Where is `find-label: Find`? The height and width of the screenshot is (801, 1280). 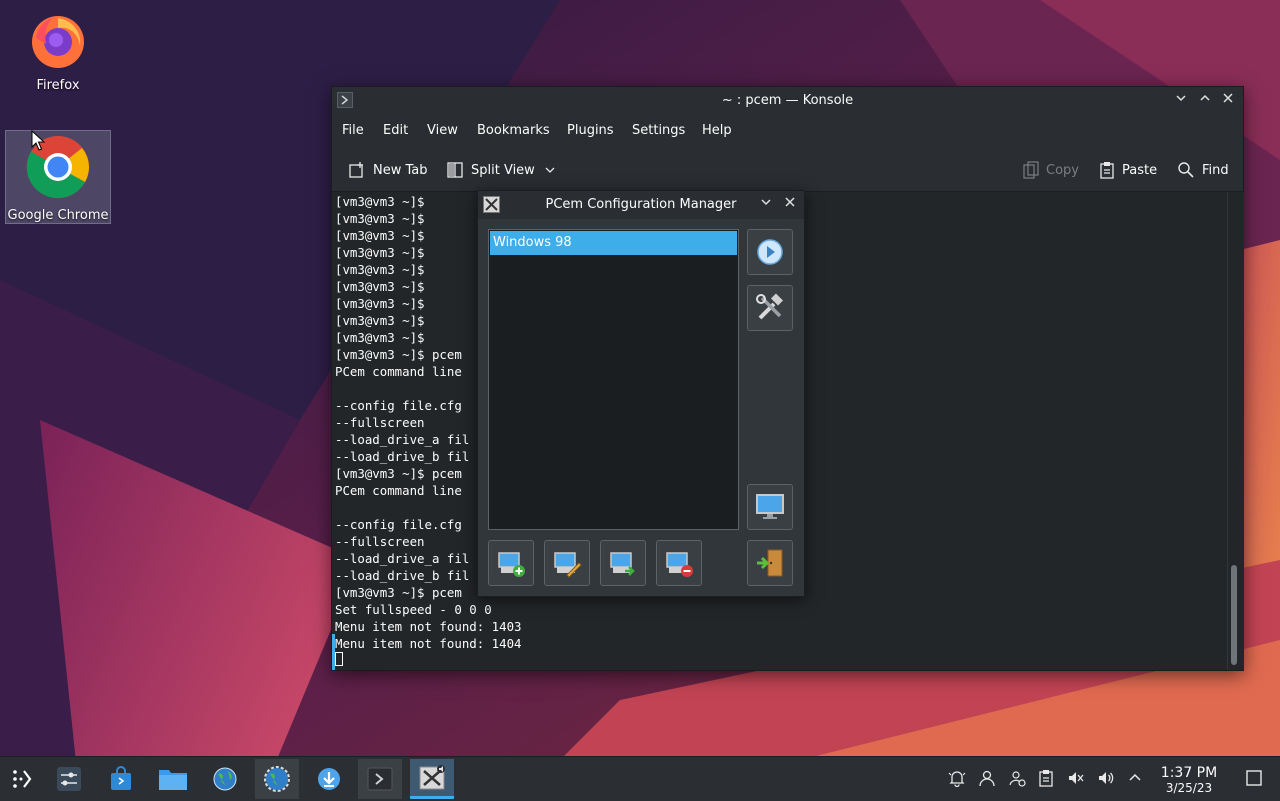
find-label: Find is located at coordinates (1215, 170).